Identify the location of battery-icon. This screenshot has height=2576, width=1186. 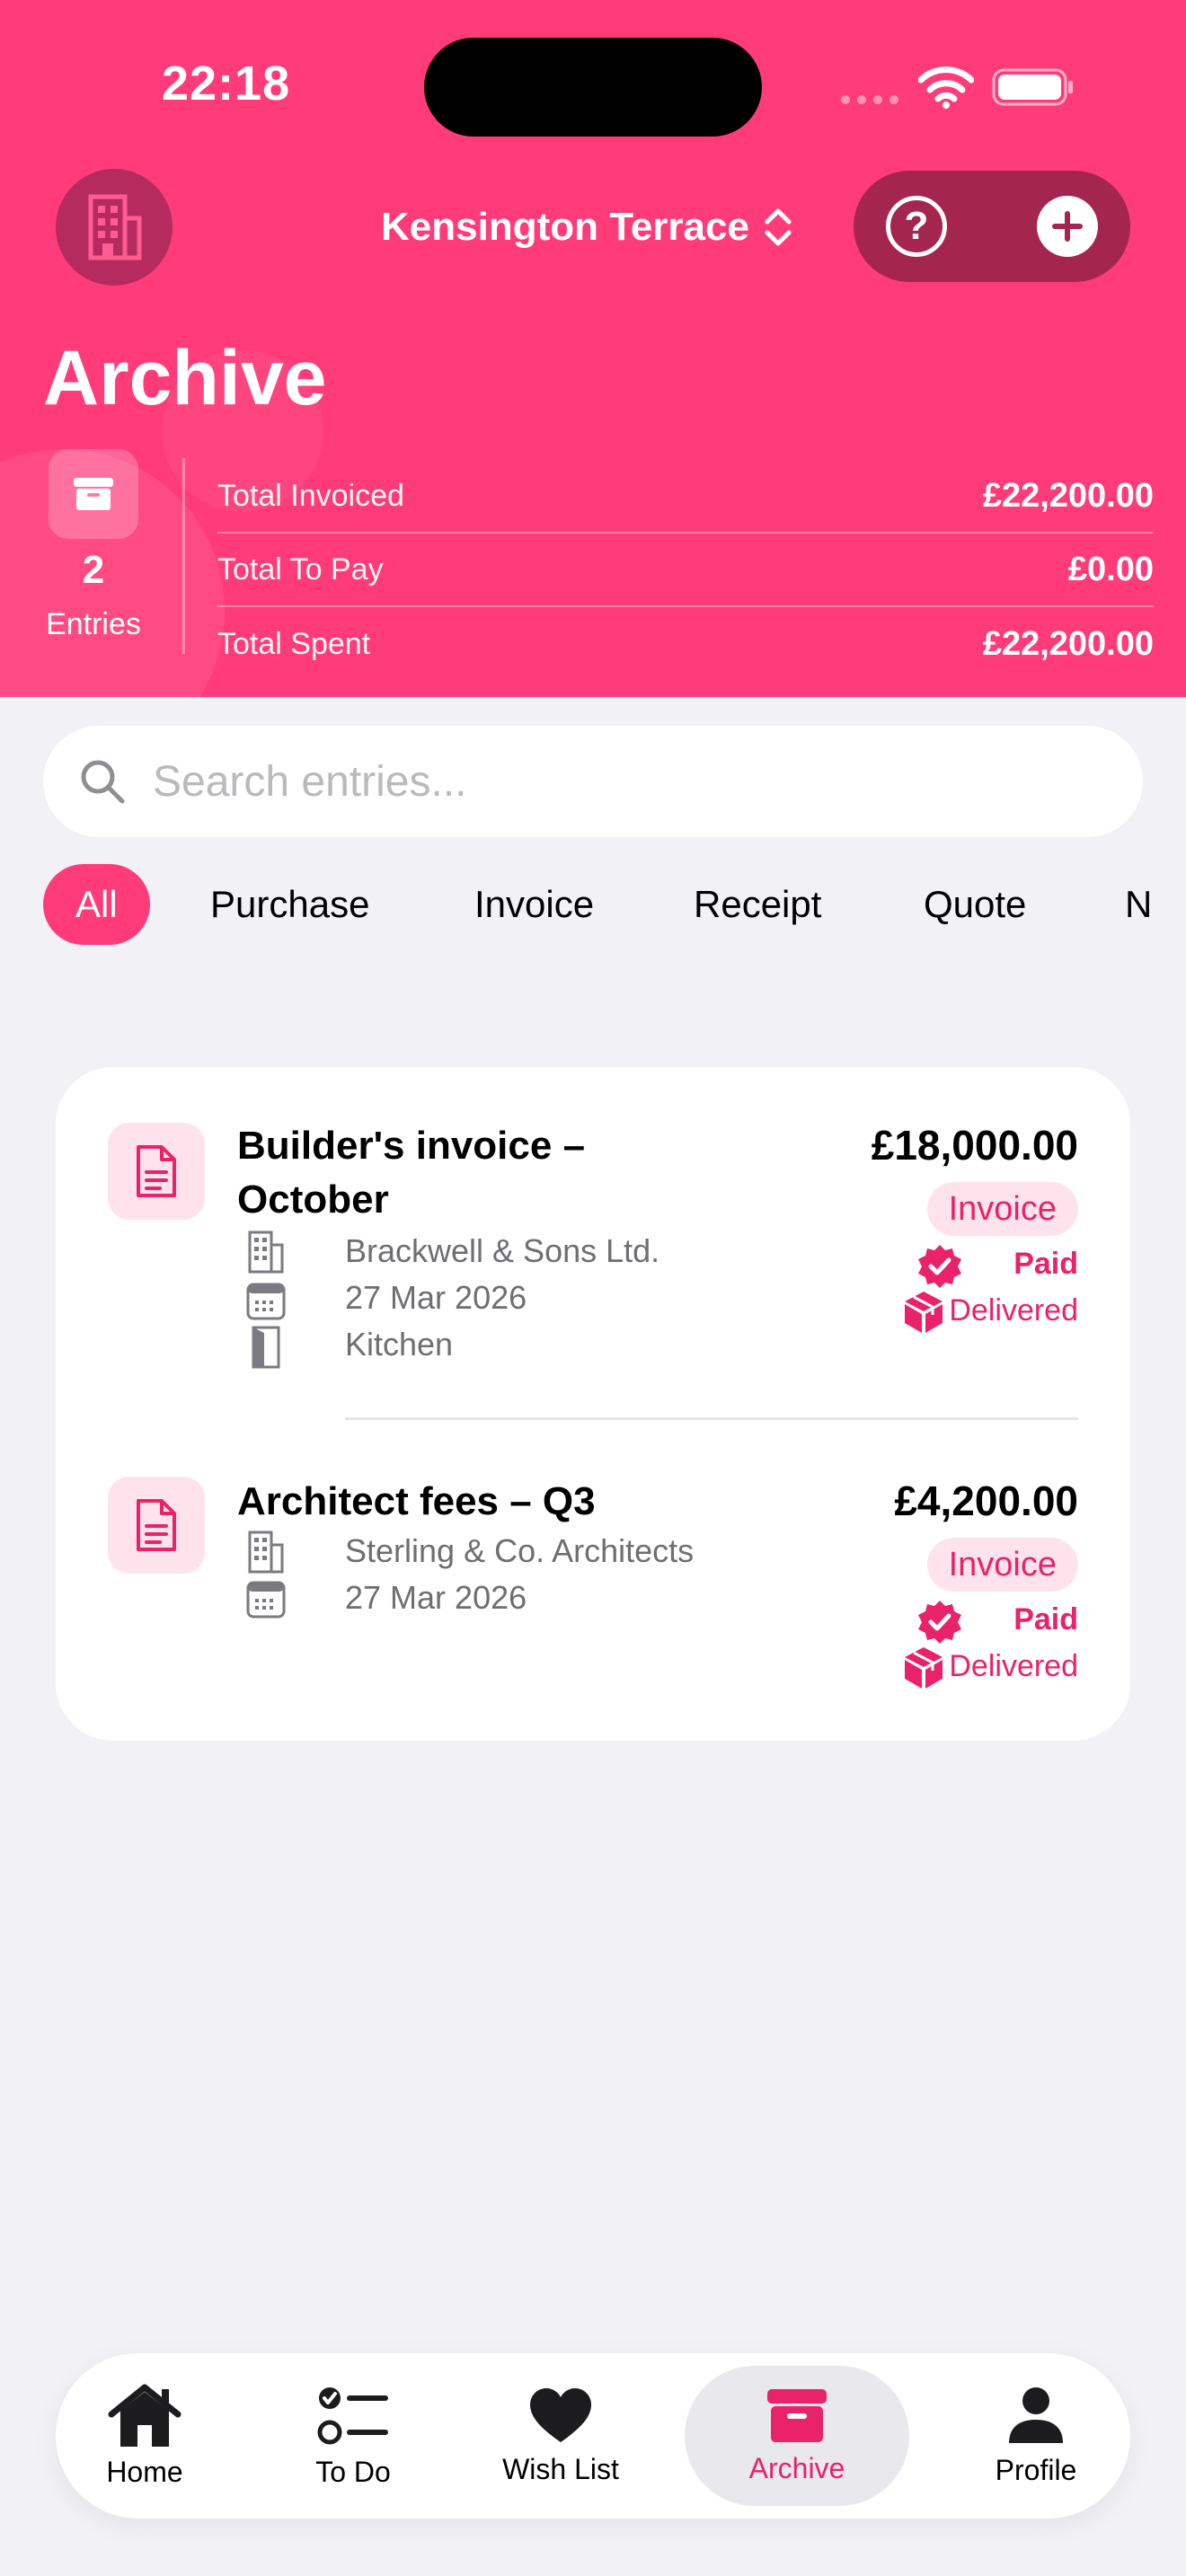
(1032, 87).